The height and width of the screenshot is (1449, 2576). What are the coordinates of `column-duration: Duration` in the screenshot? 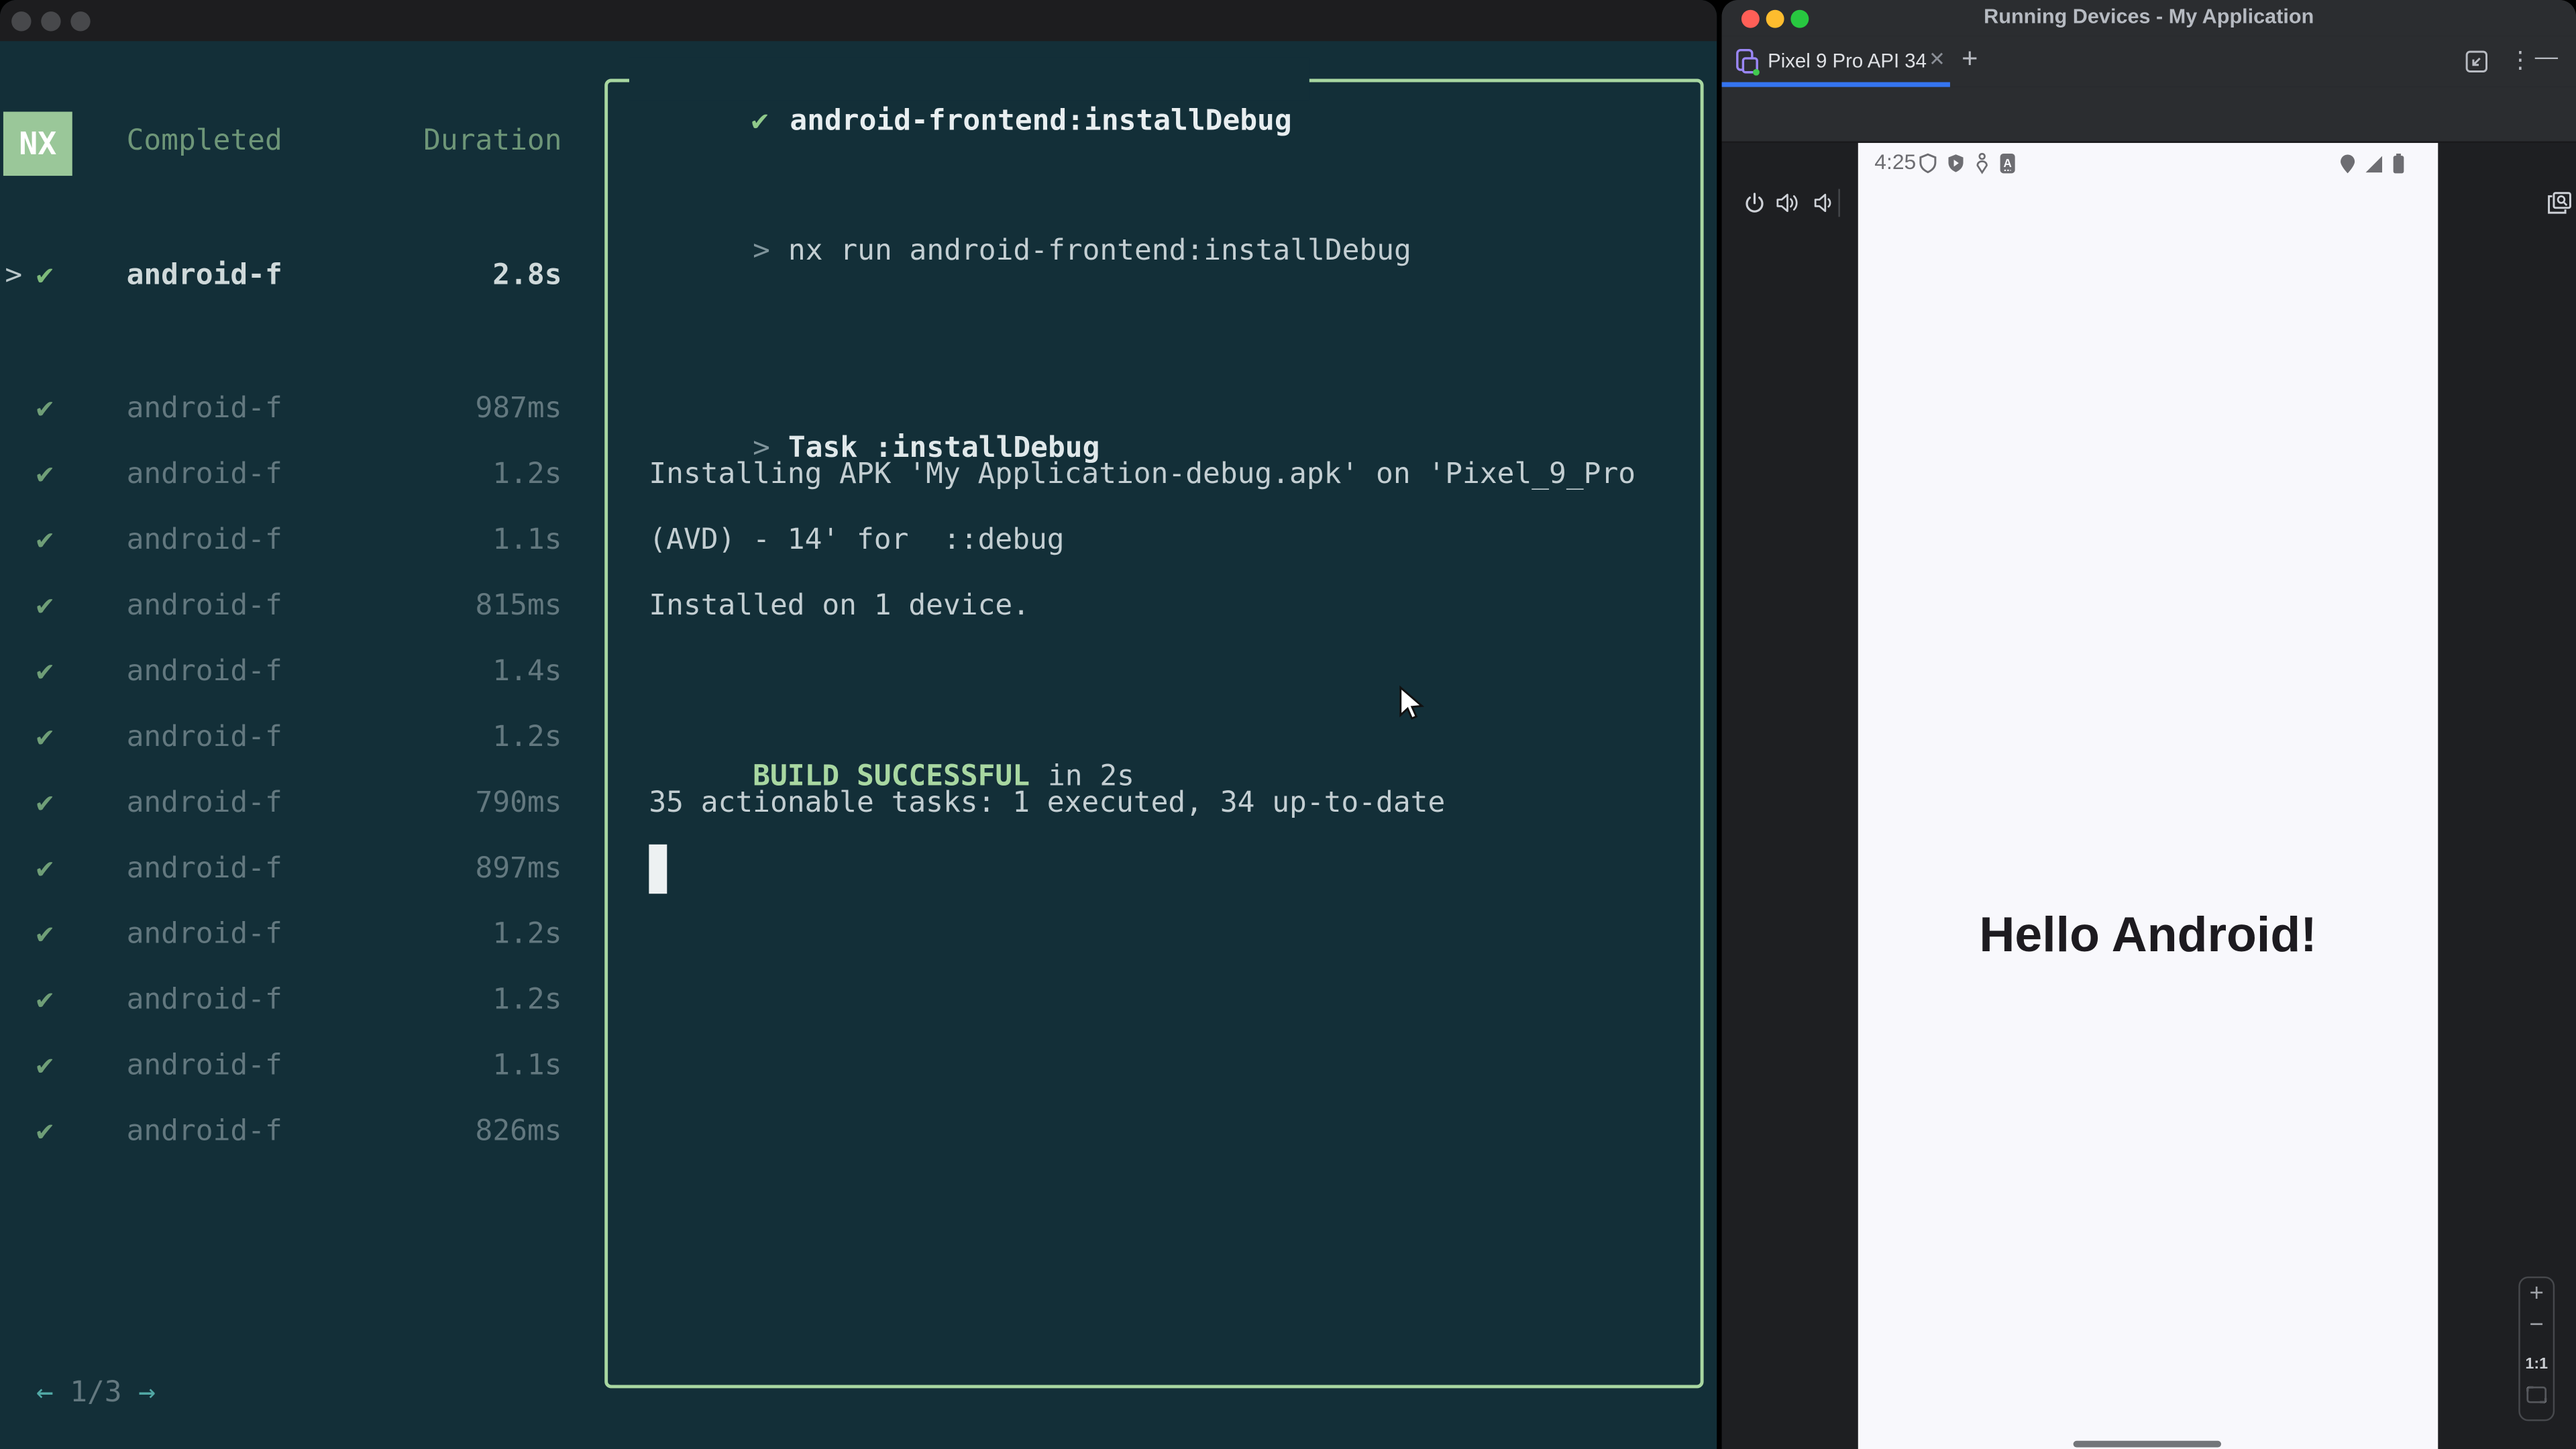 It's located at (492, 141).